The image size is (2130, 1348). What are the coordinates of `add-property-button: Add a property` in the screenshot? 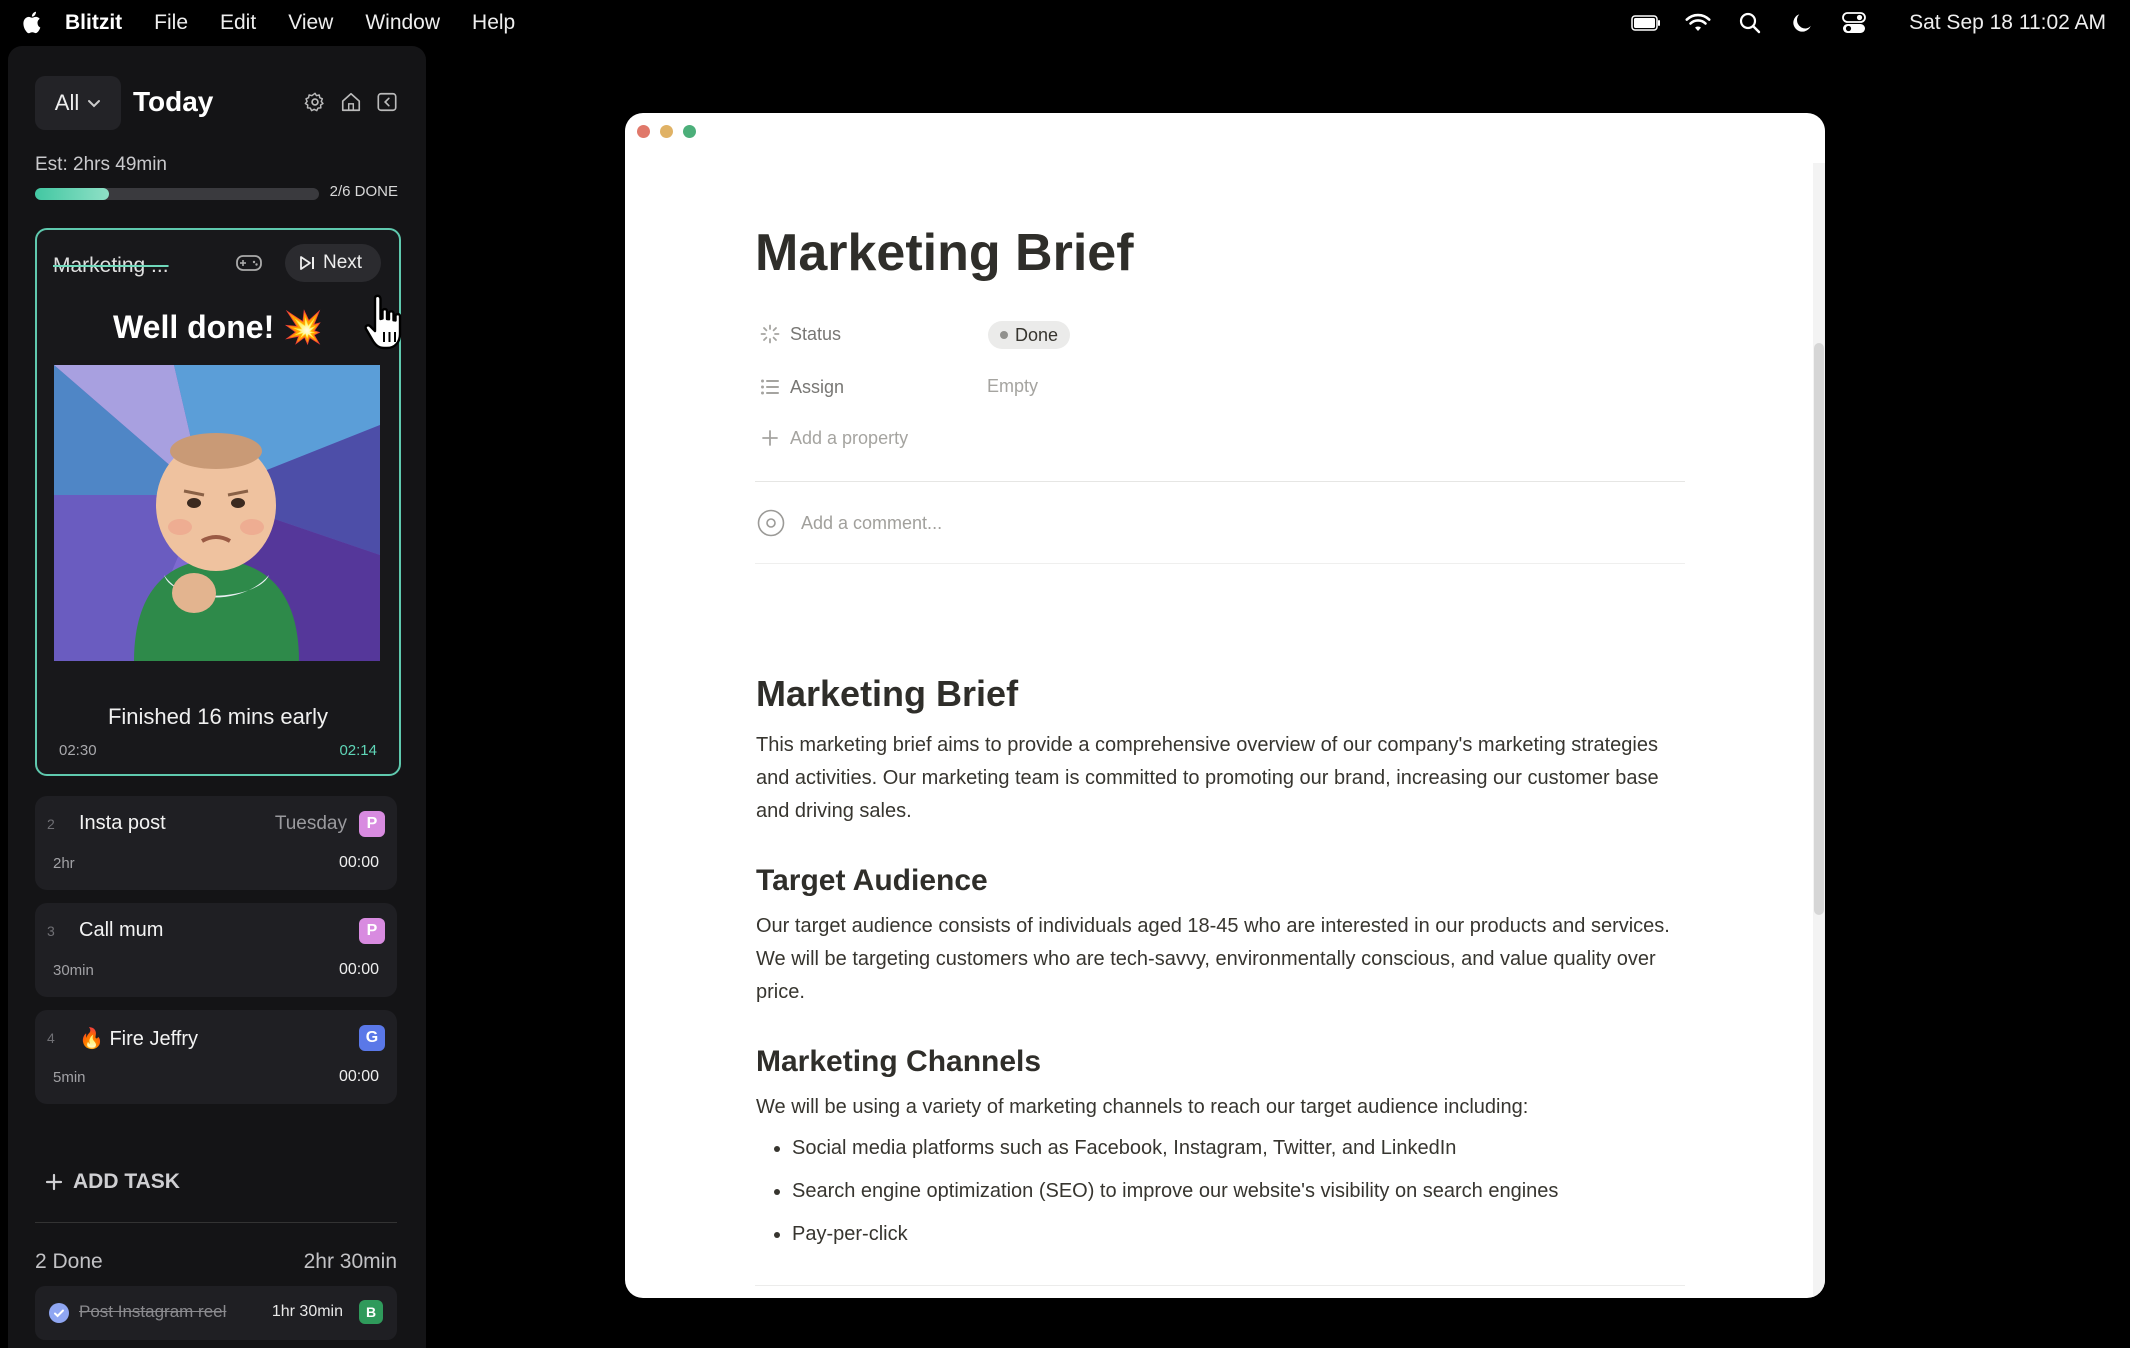 It's located at (834, 438).